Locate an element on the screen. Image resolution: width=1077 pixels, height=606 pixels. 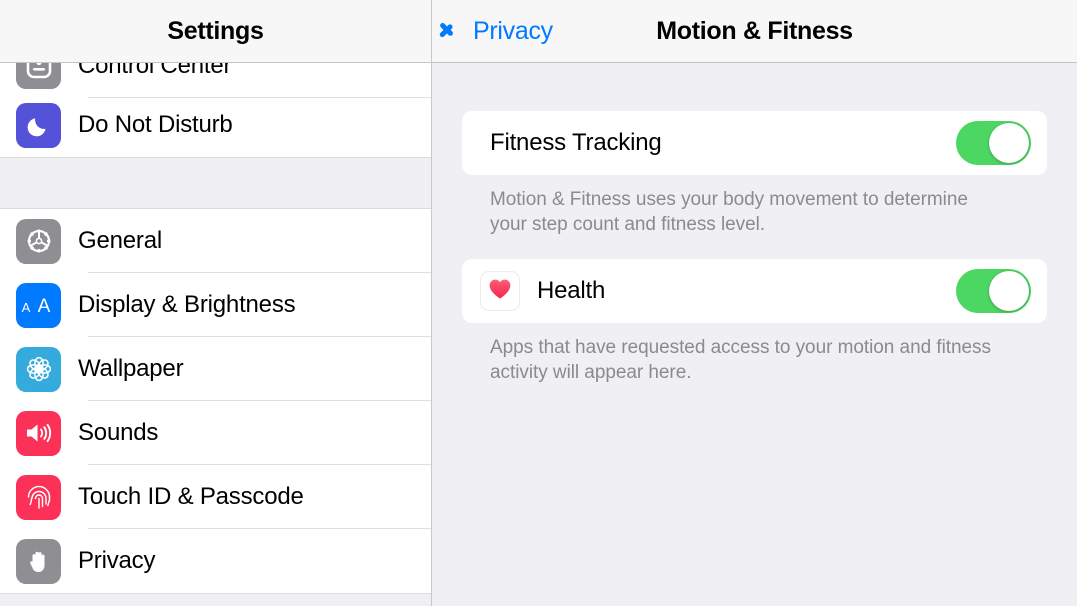
flower-icon is located at coordinates (38, 369).